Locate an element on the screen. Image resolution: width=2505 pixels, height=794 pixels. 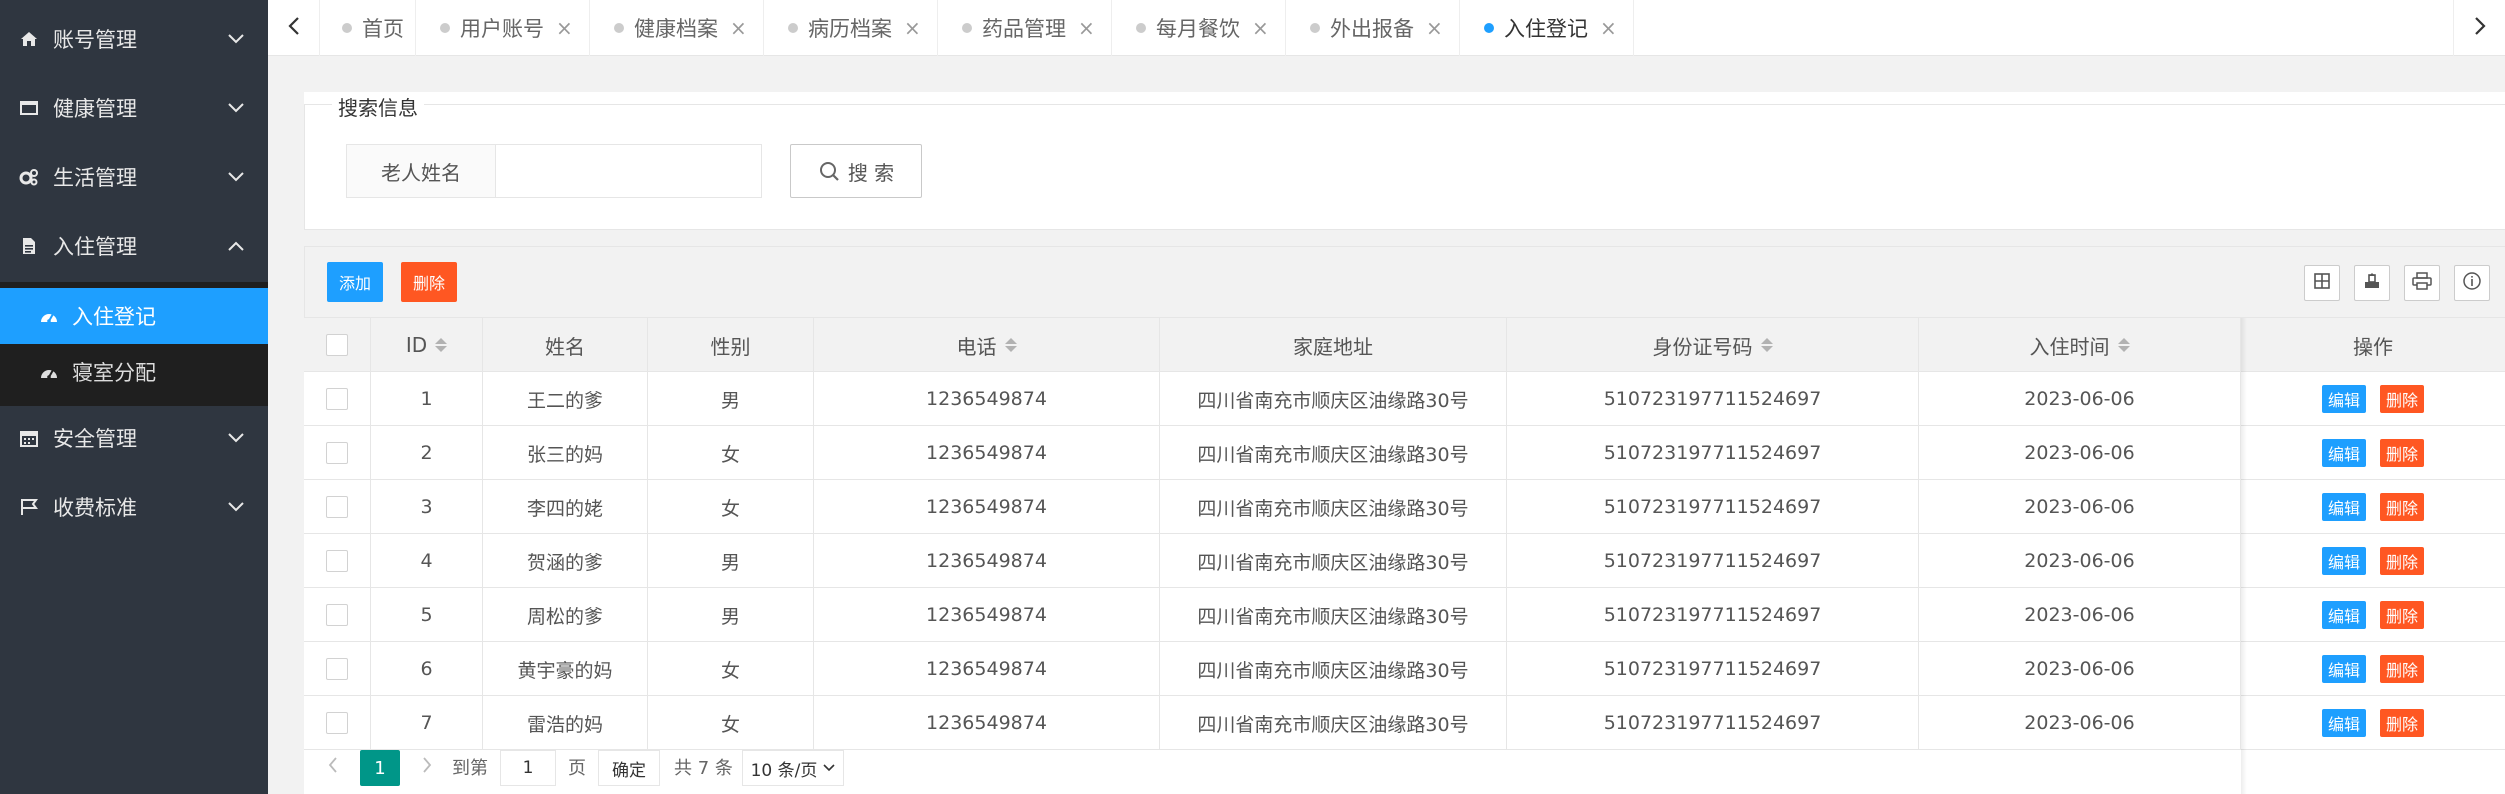
dashboard-icon is located at coordinates (49, 372).